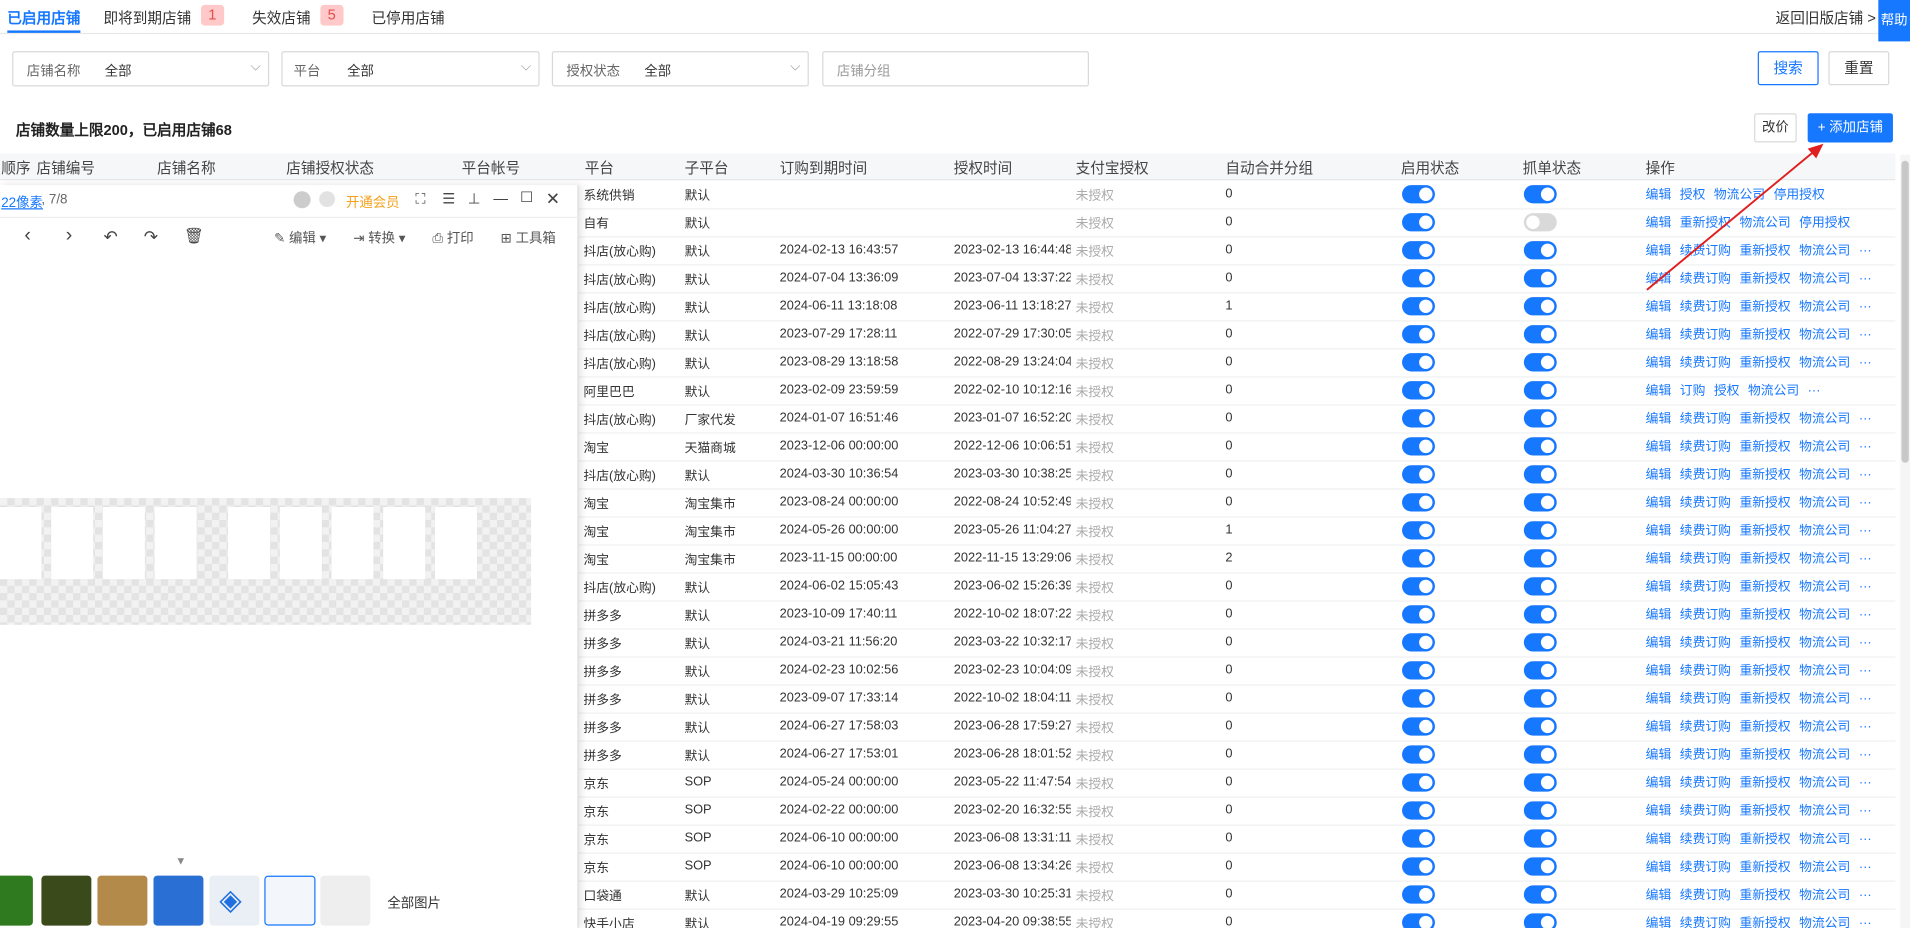  Describe the element at coordinates (553, 199) in the screenshot. I see `close-icon: ✕` at that location.